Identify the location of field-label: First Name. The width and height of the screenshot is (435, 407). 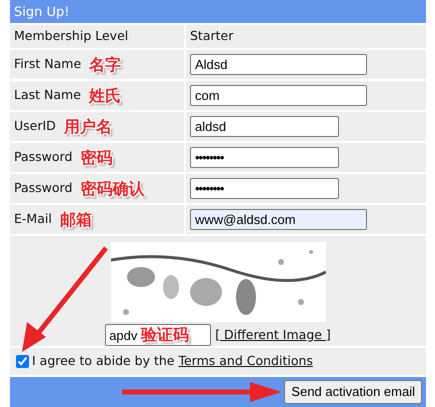
(48, 64).